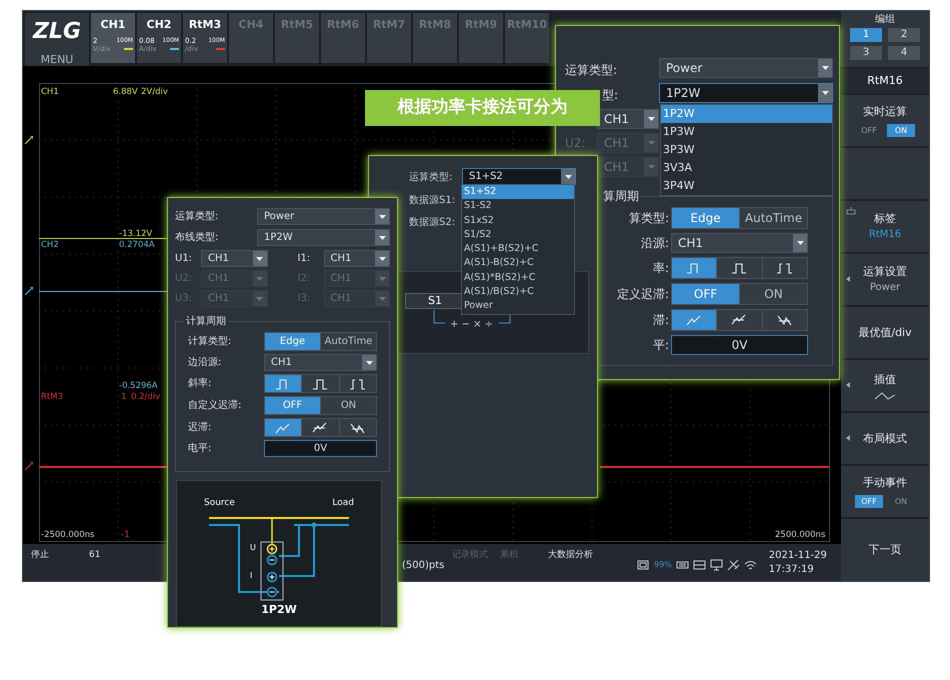 This screenshot has height=680, width=950. I want to click on source-label: Source, so click(219, 503).